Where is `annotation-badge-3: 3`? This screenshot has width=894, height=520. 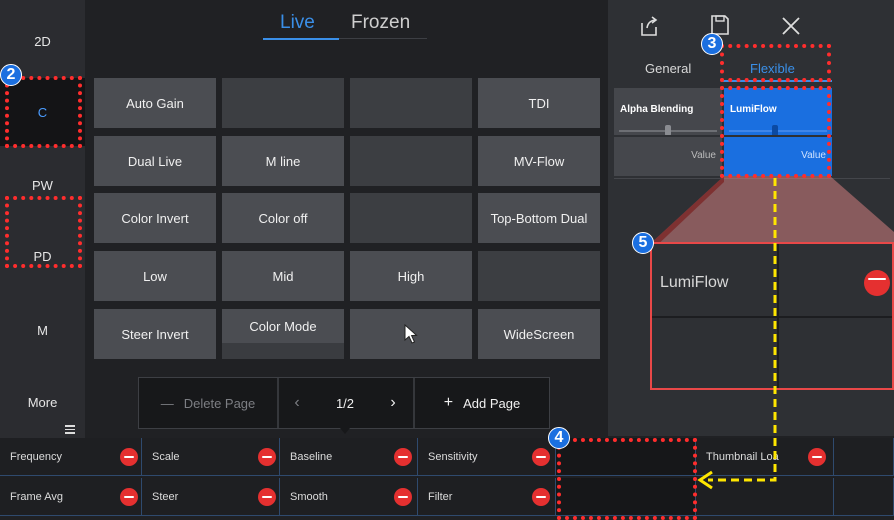
annotation-badge-3: 3 is located at coordinates (712, 44).